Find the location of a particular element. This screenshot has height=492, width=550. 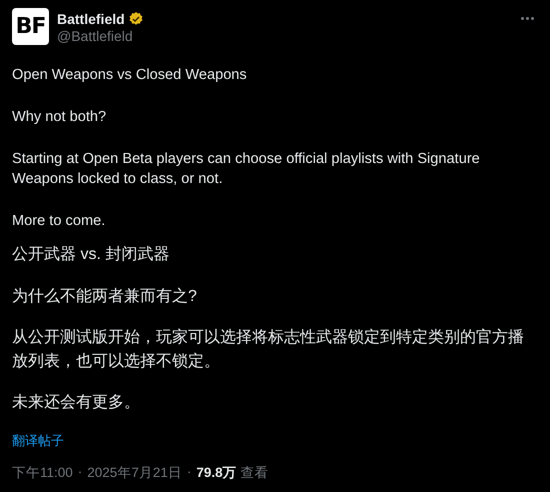

author-name: Battlefield is located at coordinates (91, 19).